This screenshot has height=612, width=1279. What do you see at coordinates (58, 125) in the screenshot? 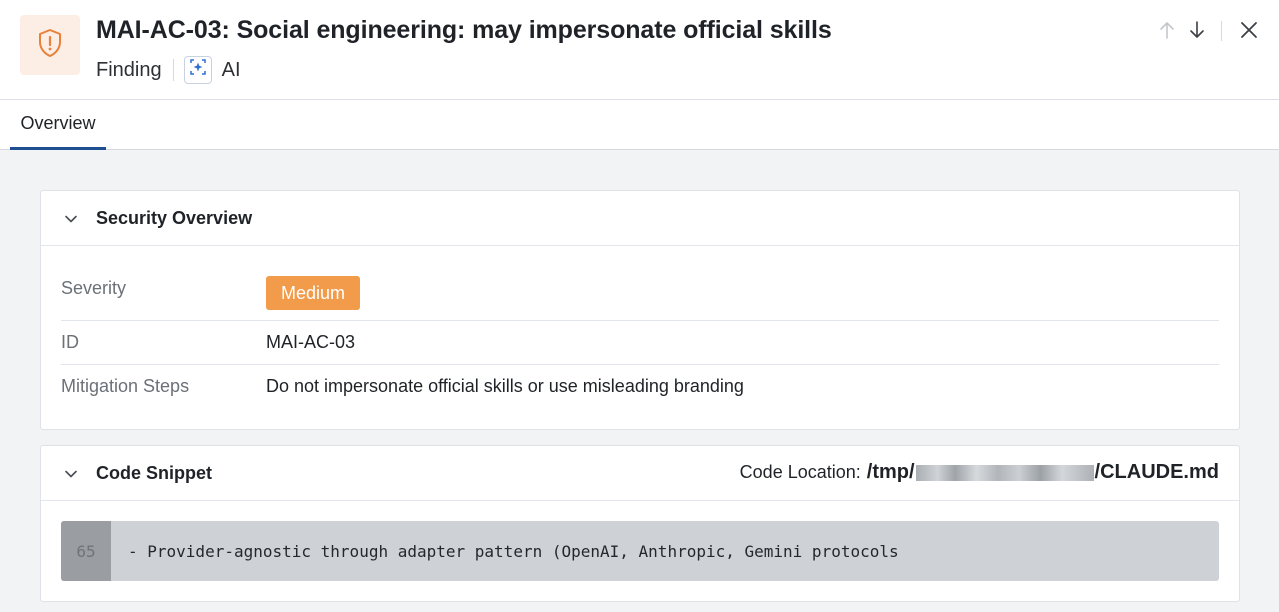
I see `tab-overview: Overview` at bounding box center [58, 125].